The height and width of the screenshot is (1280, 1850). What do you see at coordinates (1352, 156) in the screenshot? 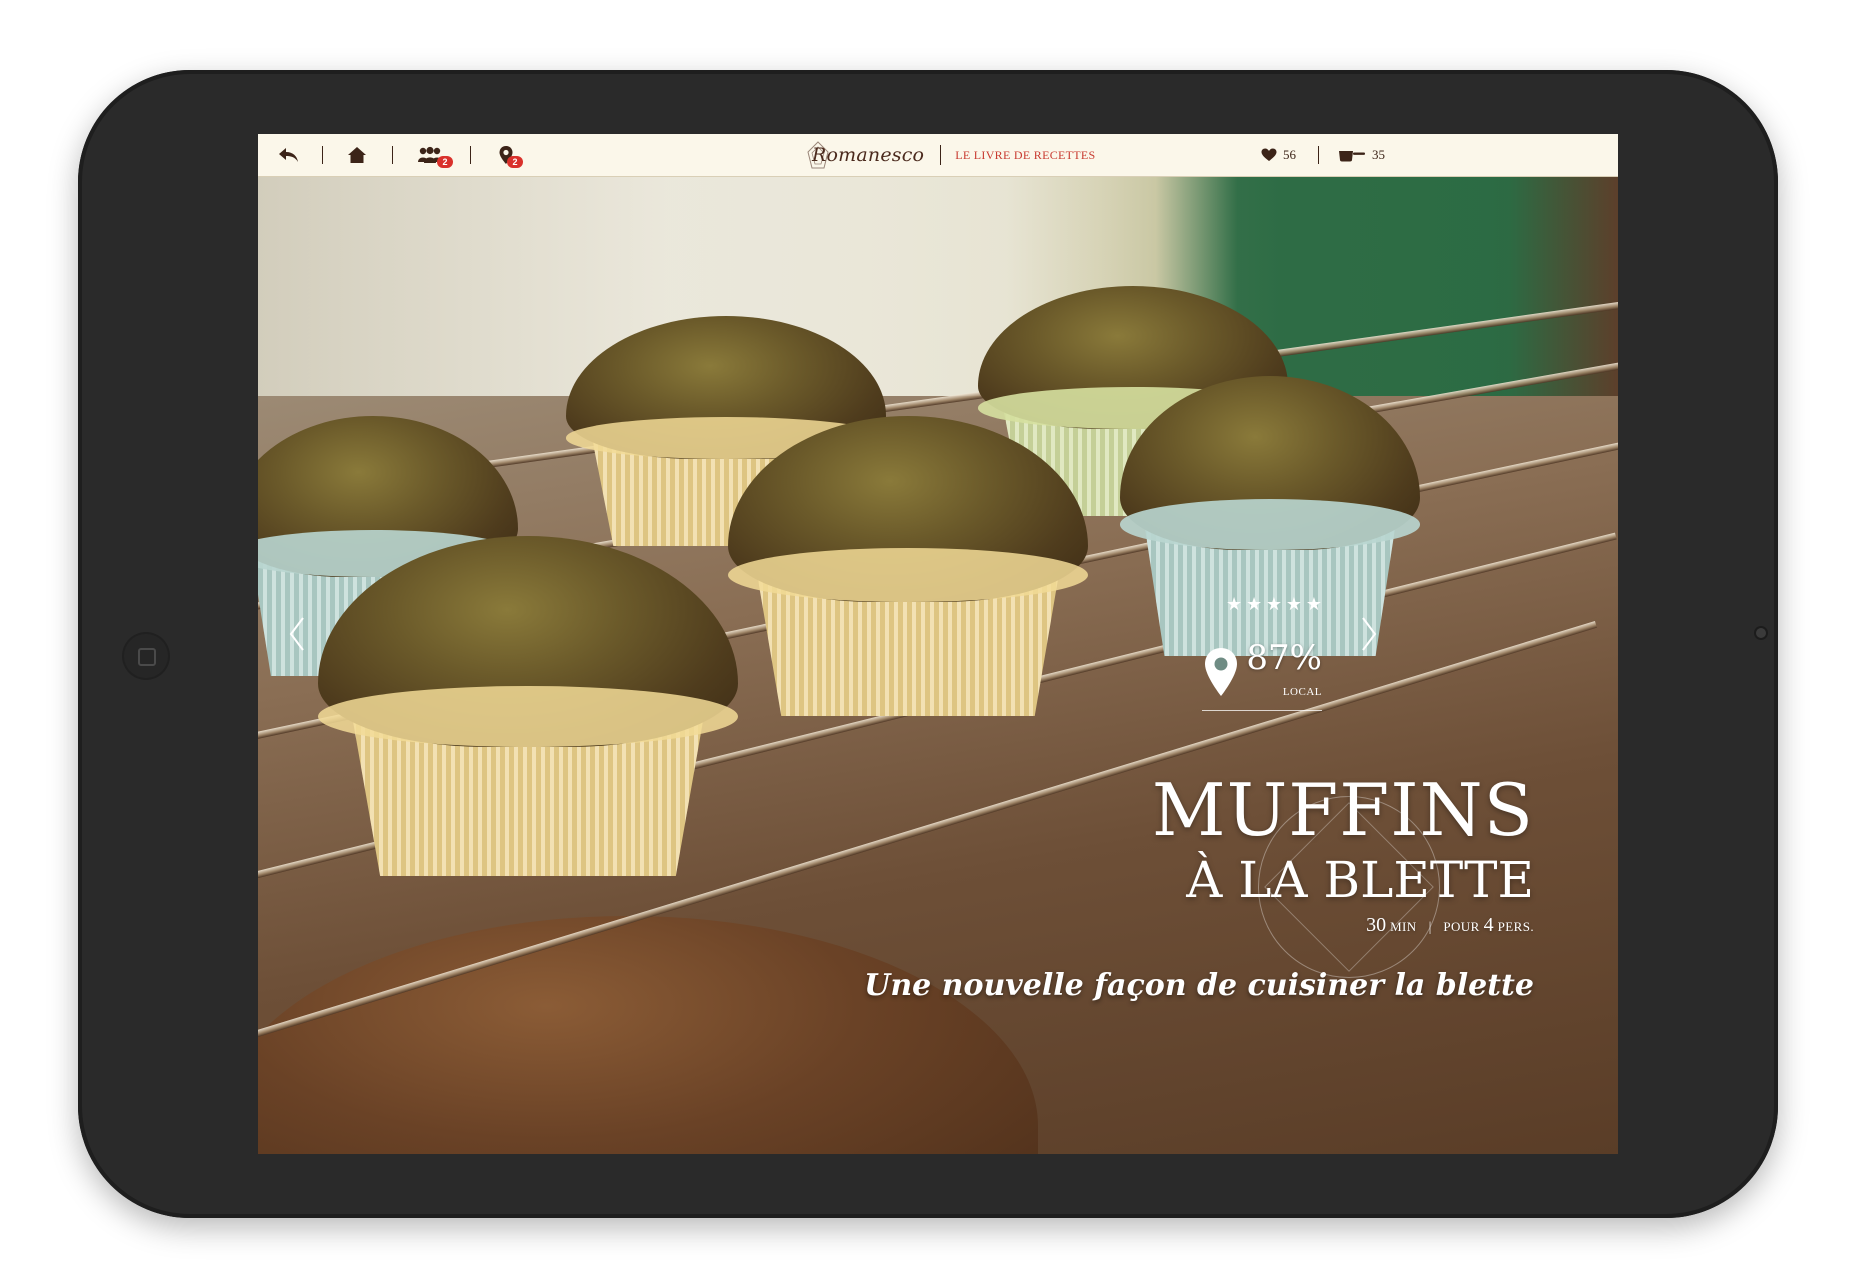
I see `pot-icon` at bounding box center [1352, 156].